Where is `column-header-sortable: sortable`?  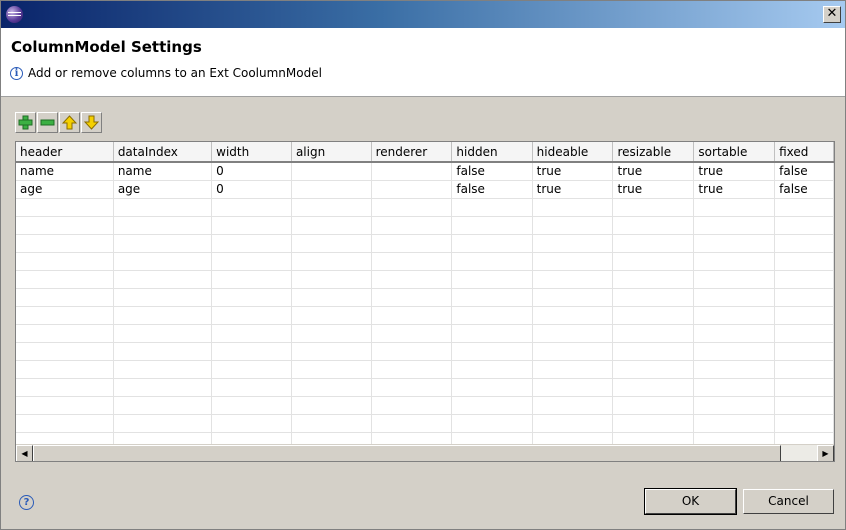 column-header-sortable: sortable is located at coordinates (734, 152).